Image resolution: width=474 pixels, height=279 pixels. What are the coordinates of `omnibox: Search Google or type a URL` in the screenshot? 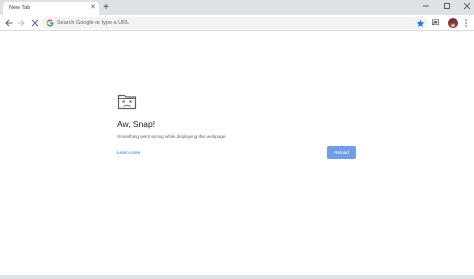 It's located at (234, 23).